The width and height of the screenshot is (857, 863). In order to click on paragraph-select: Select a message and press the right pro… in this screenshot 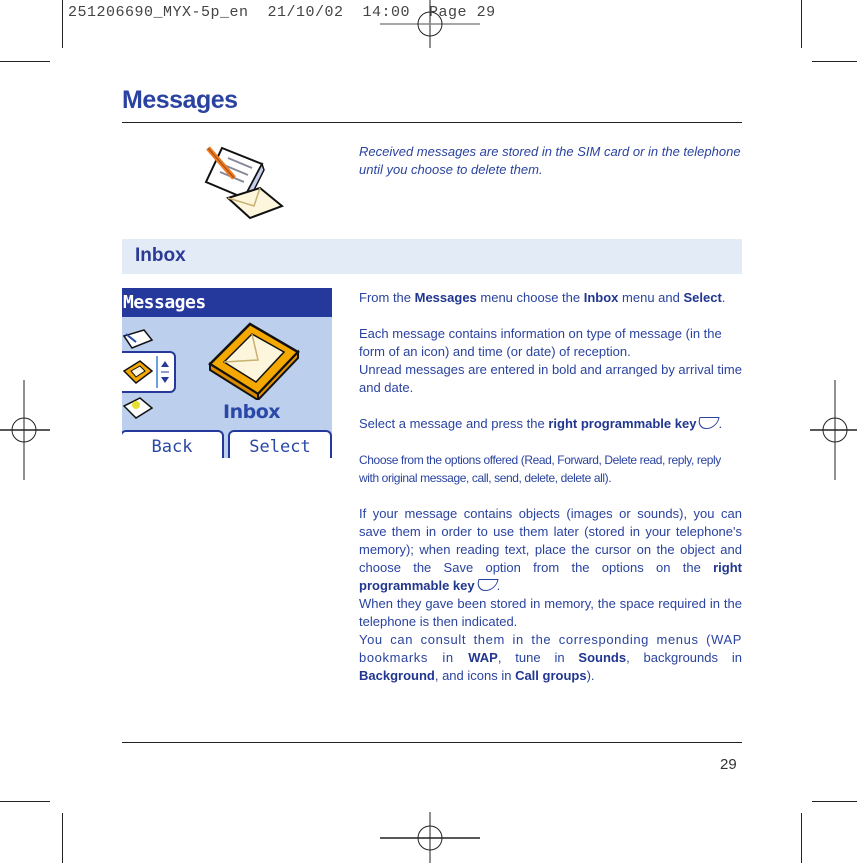, I will do `click(541, 423)`.